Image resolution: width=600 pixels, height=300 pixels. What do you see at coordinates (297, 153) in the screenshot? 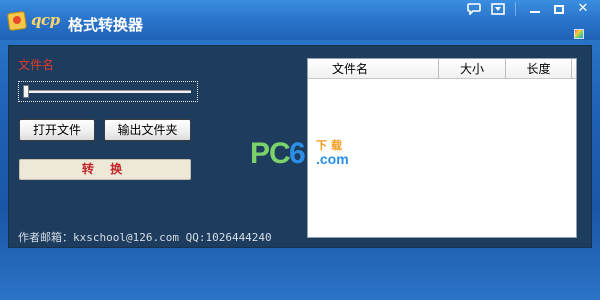
I see `watermark-six: 6` at bounding box center [297, 153].